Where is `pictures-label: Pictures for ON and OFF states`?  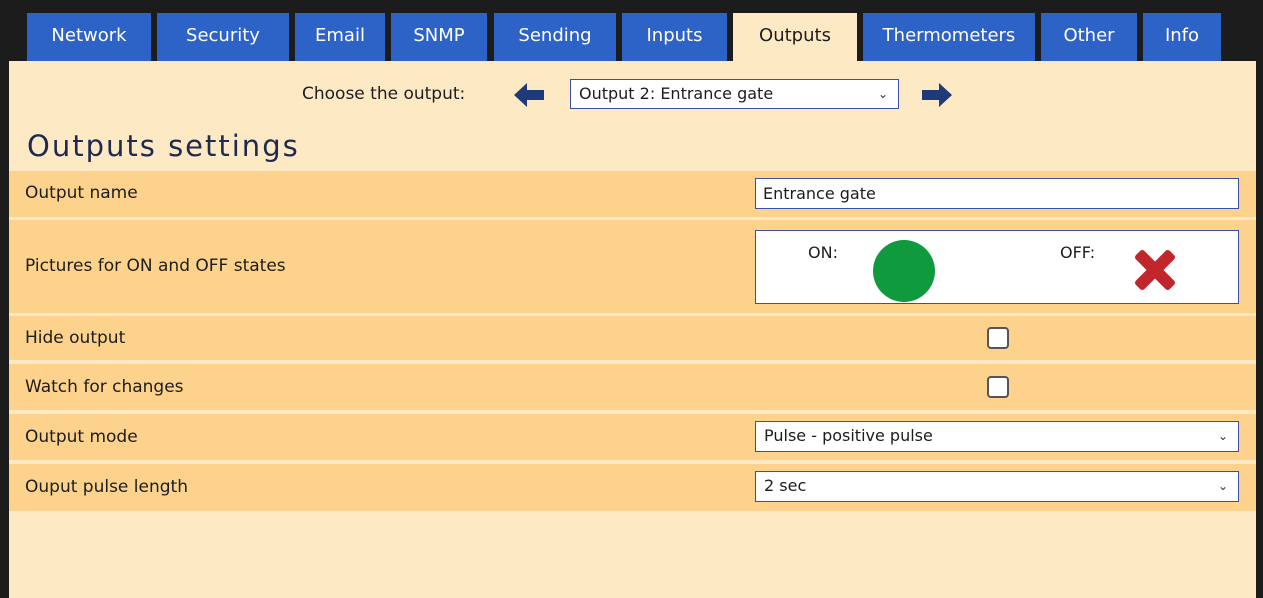 pictures-label: Pictures for ON and OFF states is located at coordinates (155, 266).